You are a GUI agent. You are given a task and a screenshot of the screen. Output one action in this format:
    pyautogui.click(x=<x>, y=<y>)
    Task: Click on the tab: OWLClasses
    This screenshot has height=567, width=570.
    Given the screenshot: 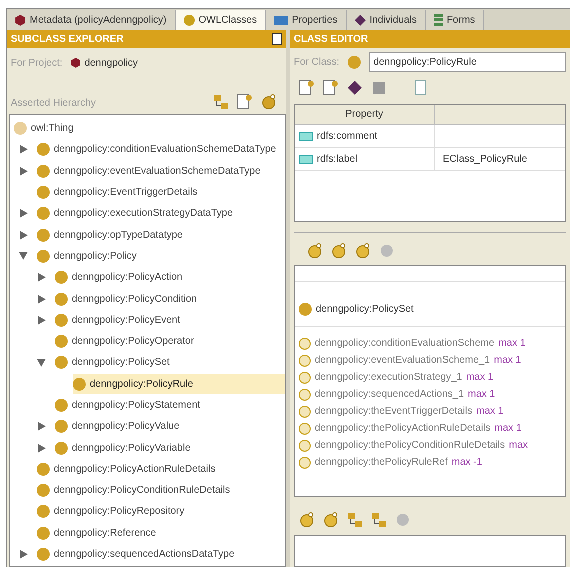 What is the action you would take?
    pyautogui.click(x=221, y=20)
    